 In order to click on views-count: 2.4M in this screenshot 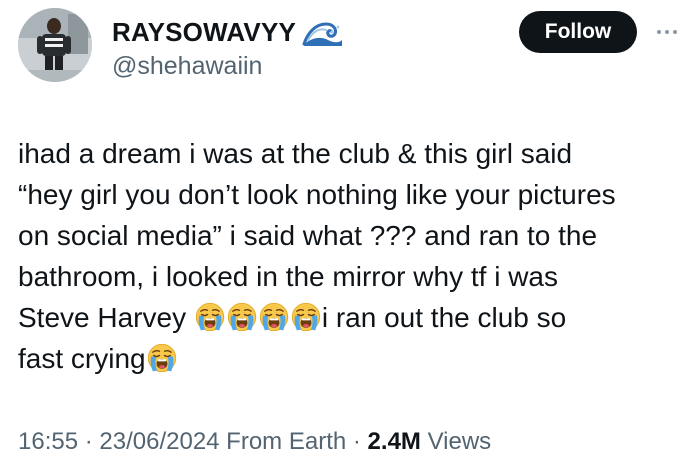, I will do `click(394, 441)`.